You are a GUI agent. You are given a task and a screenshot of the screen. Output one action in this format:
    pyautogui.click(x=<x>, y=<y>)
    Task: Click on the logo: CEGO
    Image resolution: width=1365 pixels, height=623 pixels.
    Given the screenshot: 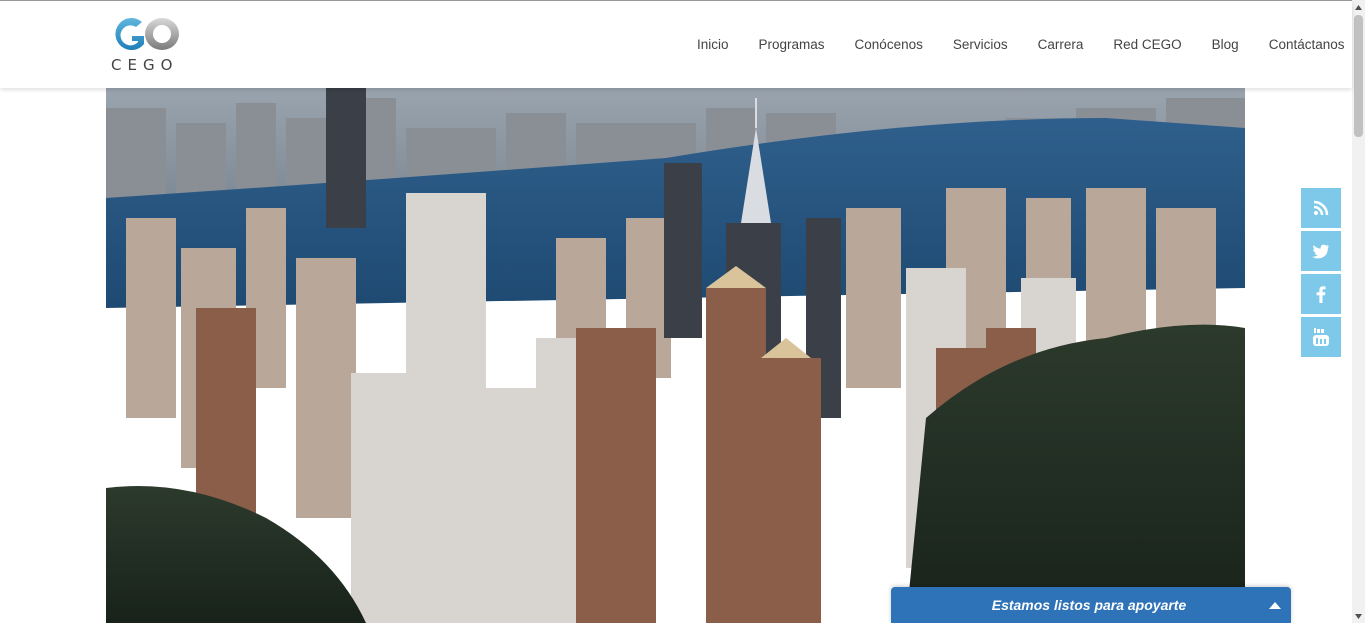 What is the action you would take?
    pyautogui.click(x=147, y=44)
    